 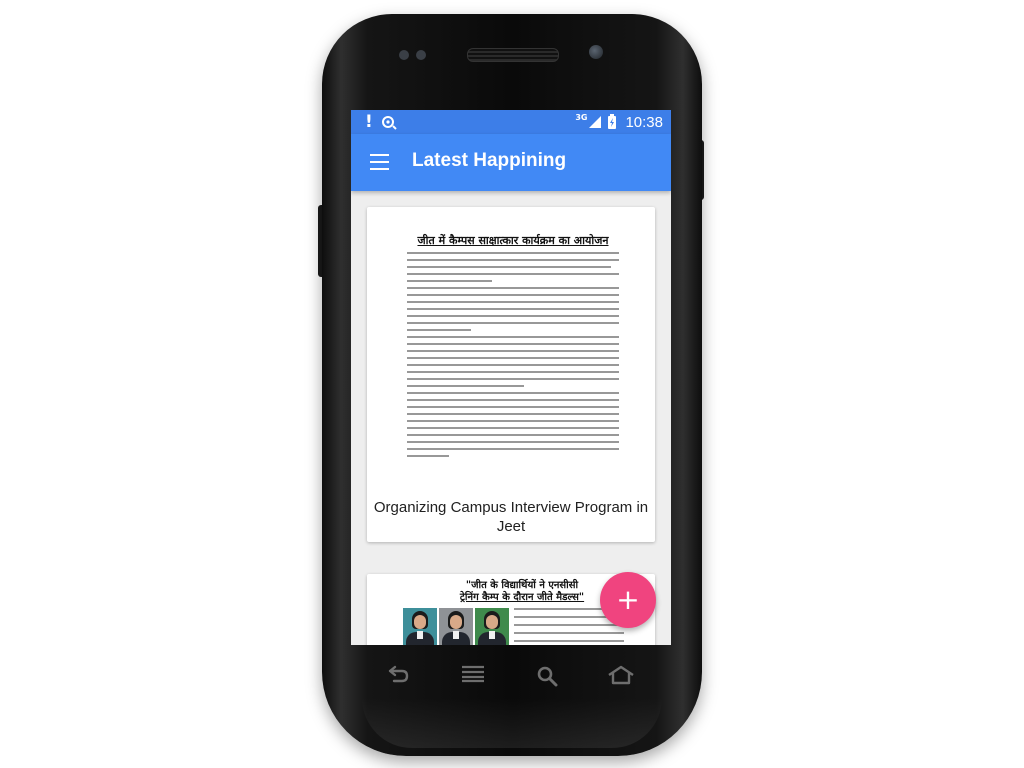 What do you see at coordinates (389, 123) in the screenshot?
I see `sync-icon` at bounding box center [389, 123].